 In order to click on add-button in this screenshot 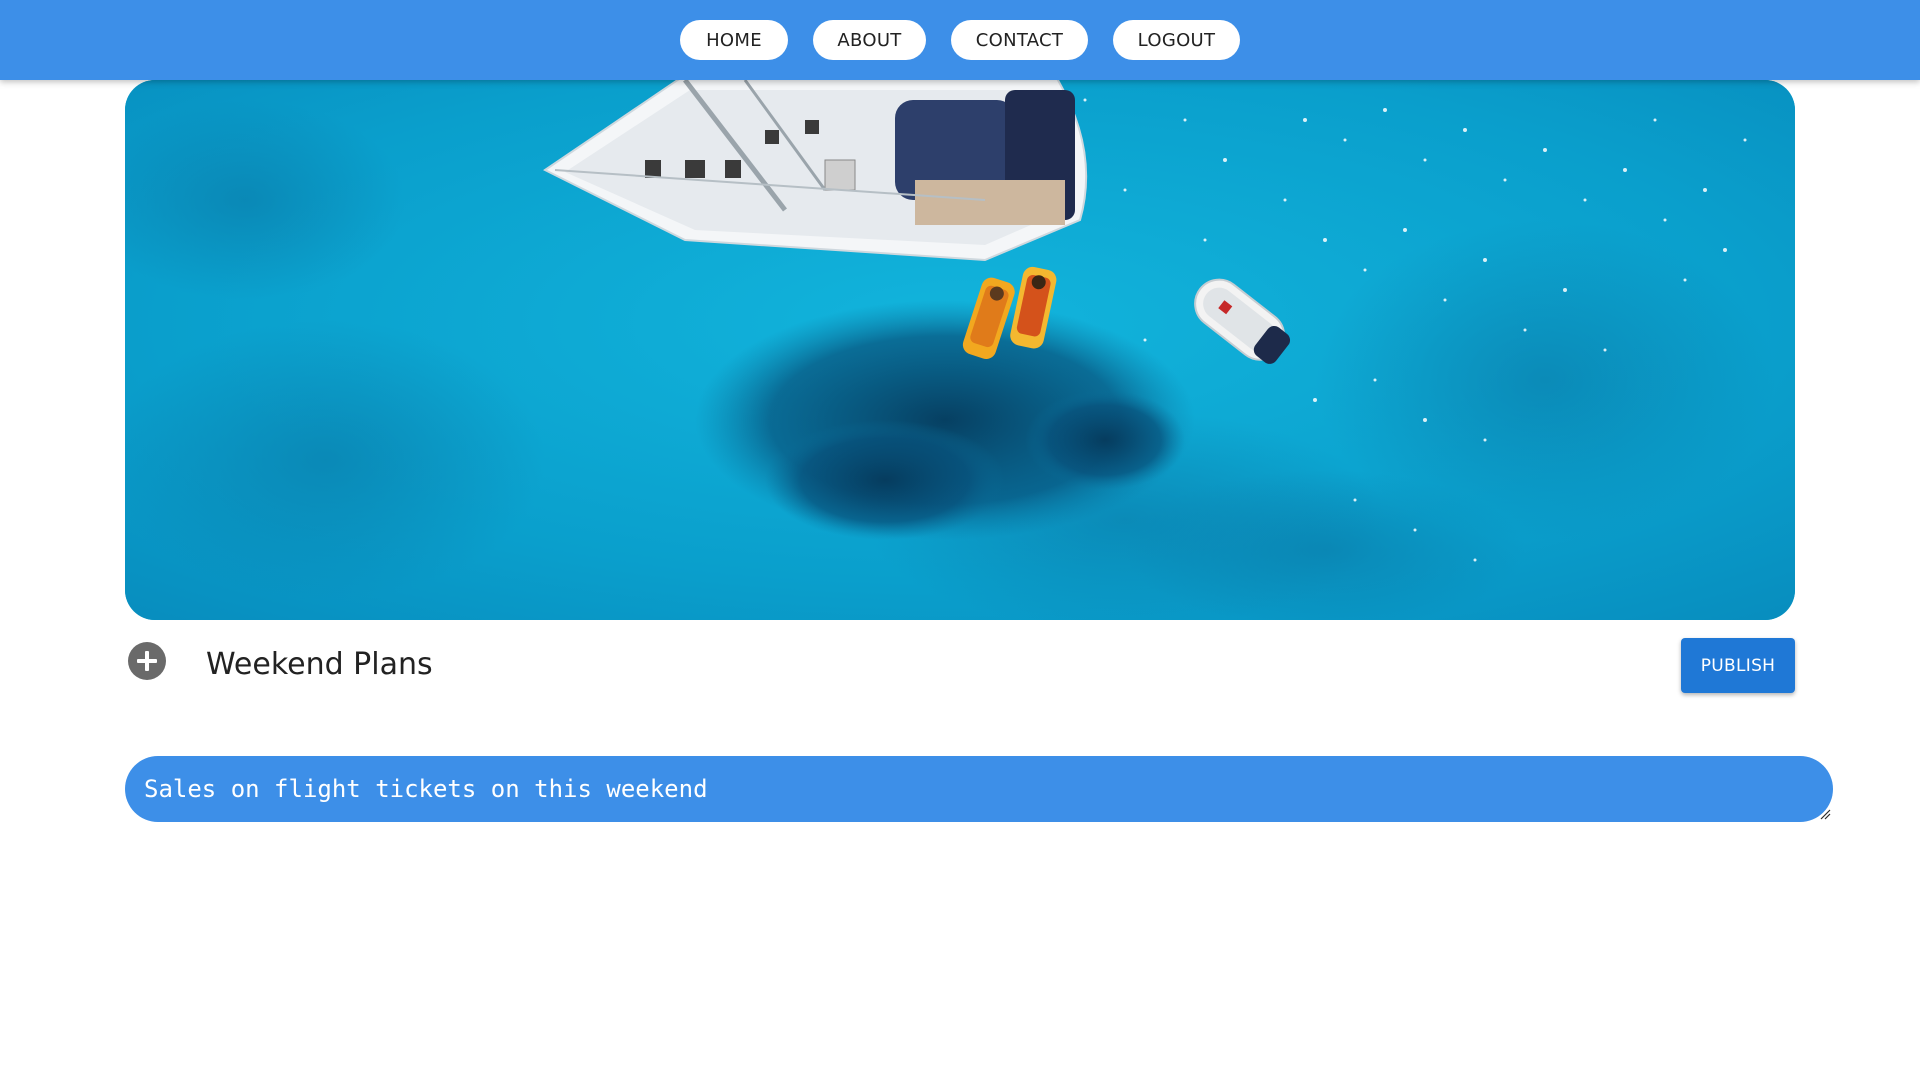, I will do `click(147, 661)`.